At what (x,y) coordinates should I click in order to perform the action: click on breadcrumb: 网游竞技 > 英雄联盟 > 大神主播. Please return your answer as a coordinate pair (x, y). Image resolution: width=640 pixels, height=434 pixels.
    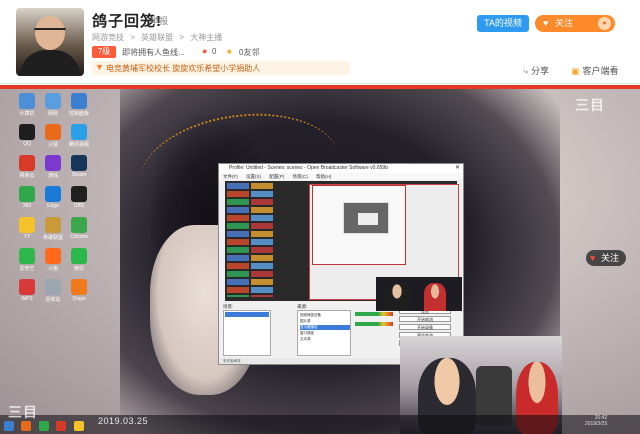
    Looking at the image, I should click on (159, 37).